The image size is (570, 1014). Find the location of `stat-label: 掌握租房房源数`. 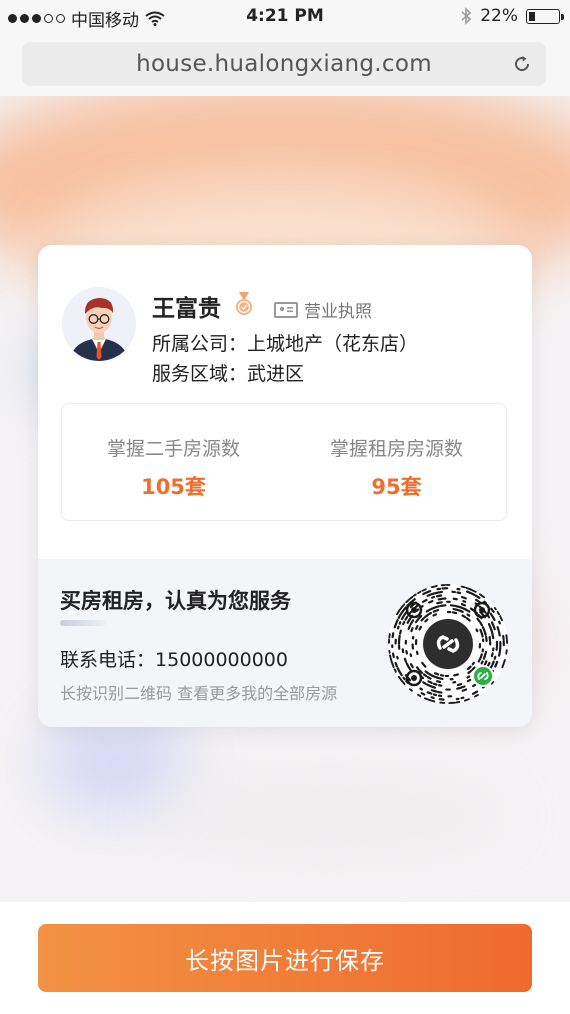

stat-label: 掌握租房房源数 is located at coordinates (396, 449).